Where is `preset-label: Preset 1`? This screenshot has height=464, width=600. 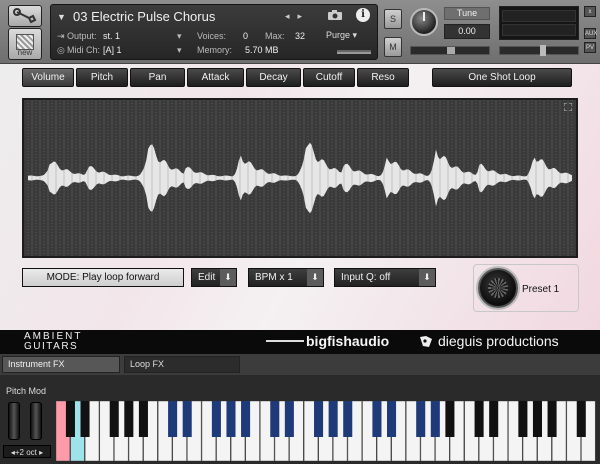
preset-label: Preset 1 is located at coordinates (541, 289).